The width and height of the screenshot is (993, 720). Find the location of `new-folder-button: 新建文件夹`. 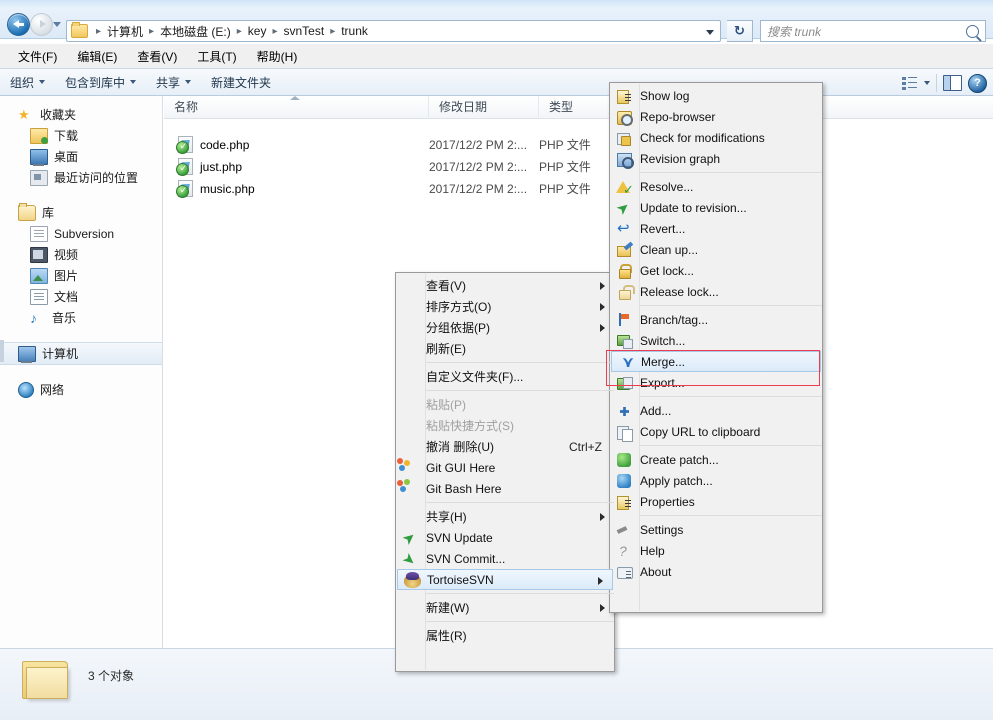

new-folder-button: 新建文件夹 is located at coordinates (241, 82).